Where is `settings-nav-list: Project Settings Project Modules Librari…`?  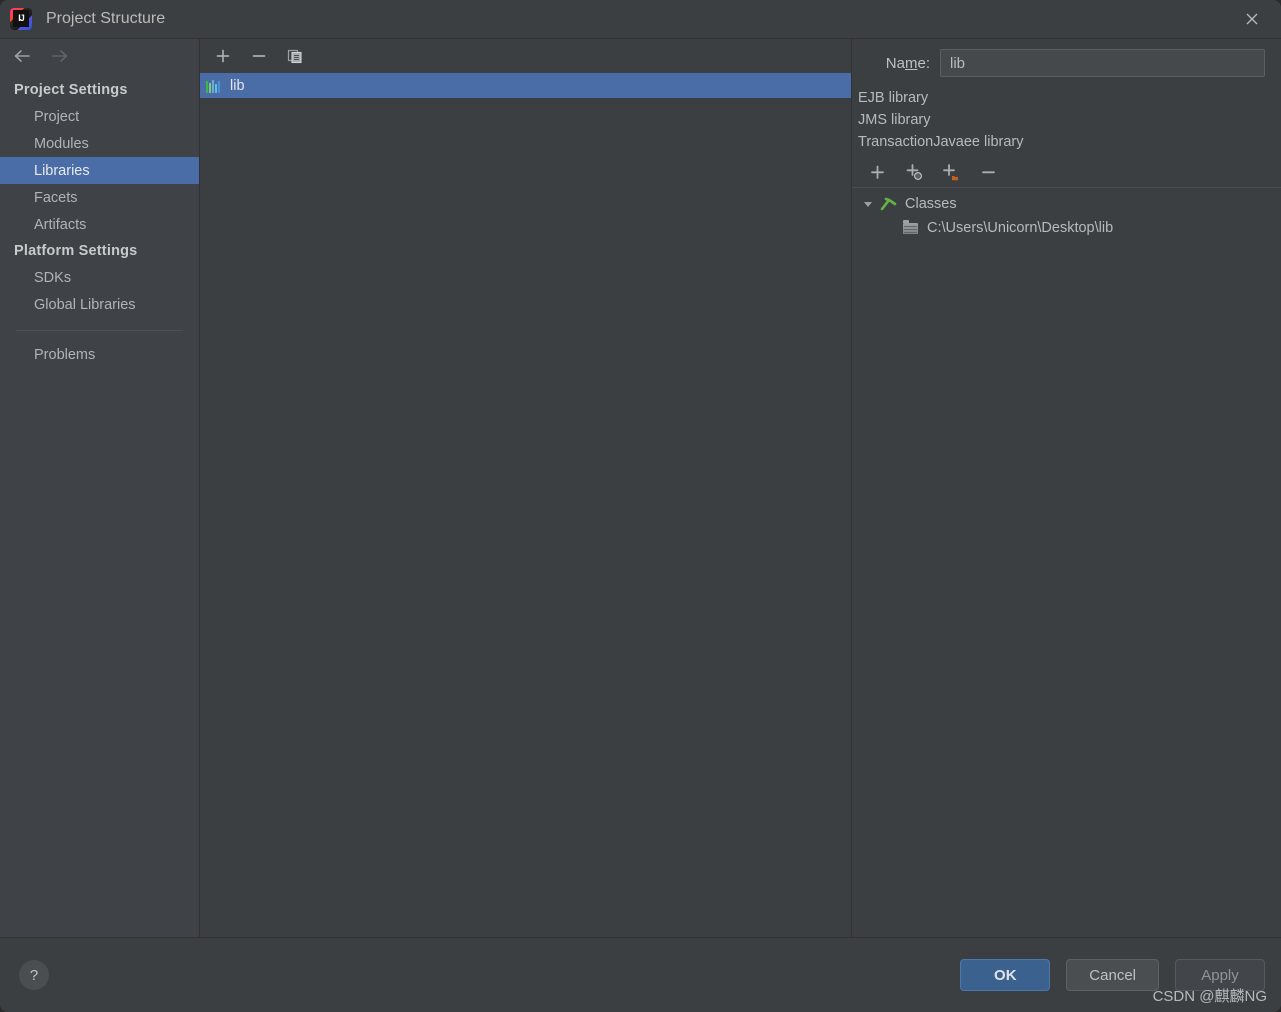 settings-nav-list: Project Settings Project Modules Librari… is located at coordinates (99, 220).